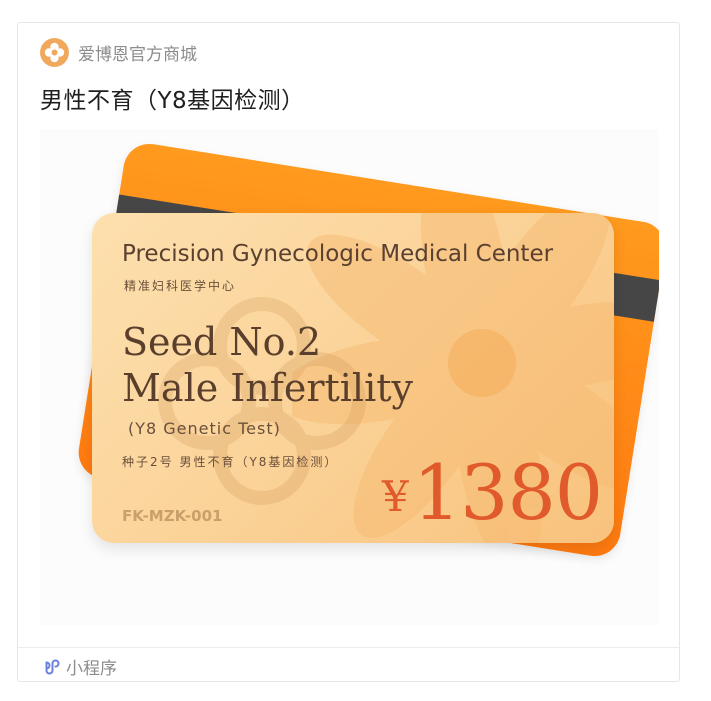 This screenshot has height=701, width=711. What do you see at coordinates (172, 516) in the screenshot?
I see `product-code: FK-MZK-001` at bounding box center [172, 516].